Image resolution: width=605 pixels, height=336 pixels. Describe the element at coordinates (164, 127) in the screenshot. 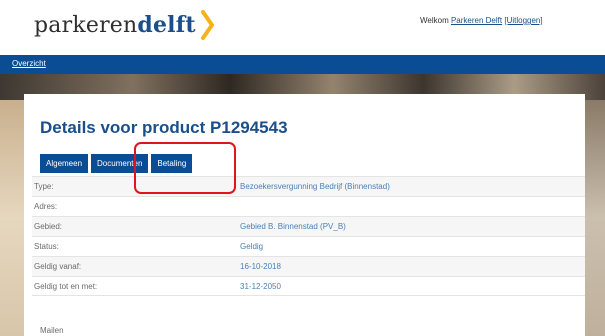

I see `page-title: Details voor product P1294543` at that location.